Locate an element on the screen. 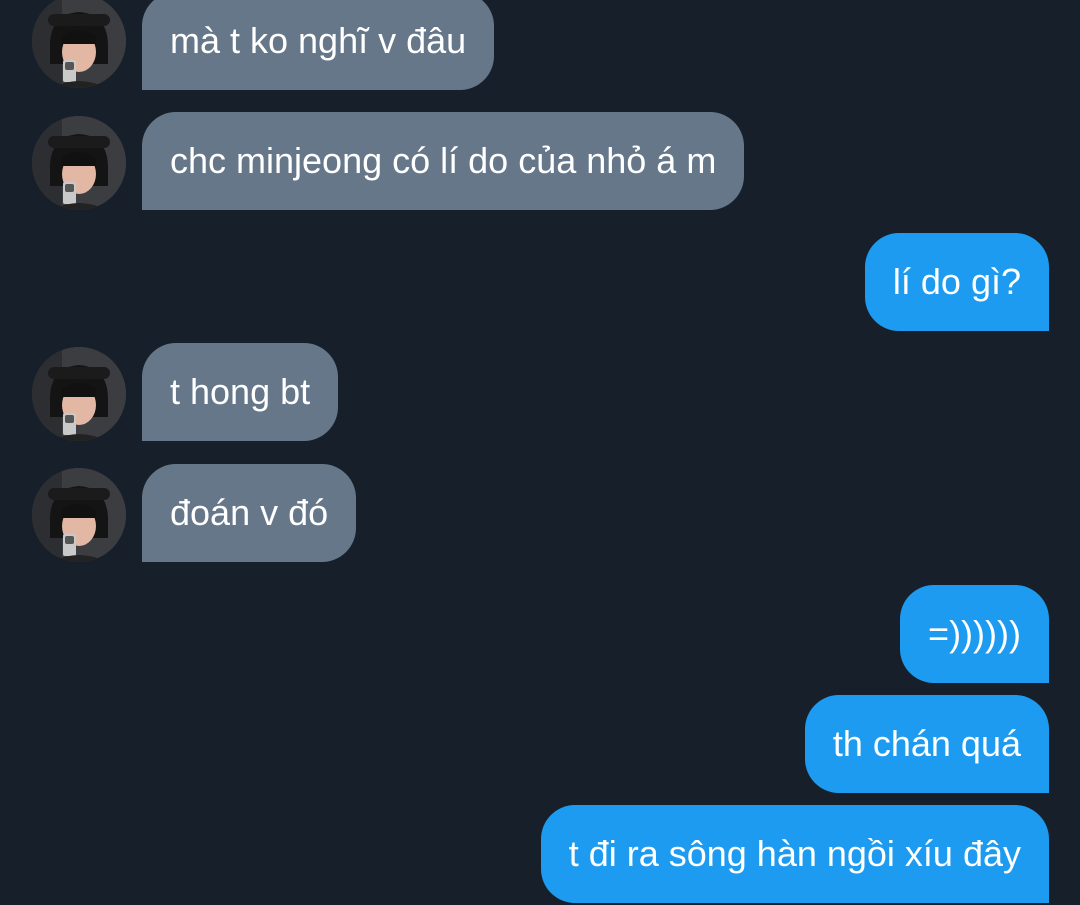 The image size is (1080, 905). message-text: lí do gì? is located at coordinates (956, 281).